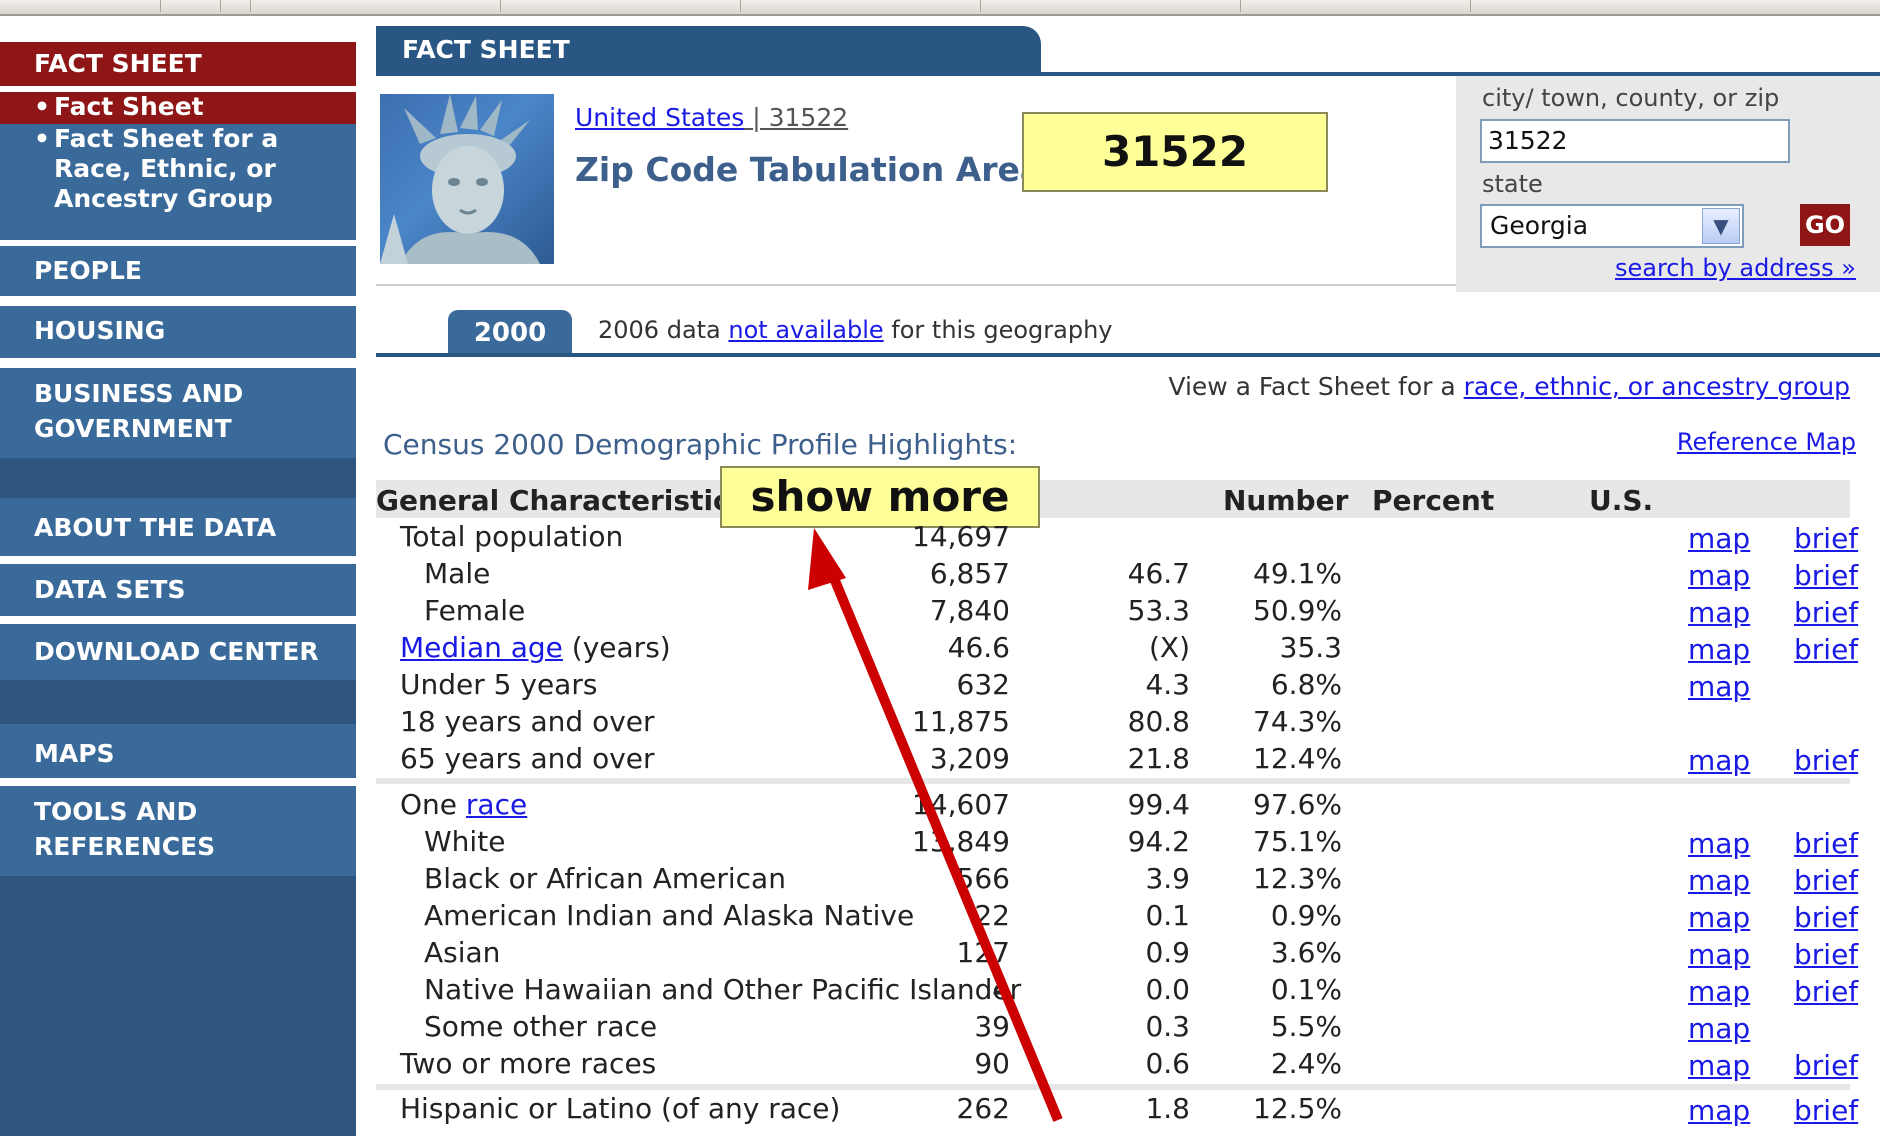  What do you see at coordinates (178, 590) in the screenshot?
I see `sidebar-item-data-sets: DATA SETS` at bounding box center [178, 590].